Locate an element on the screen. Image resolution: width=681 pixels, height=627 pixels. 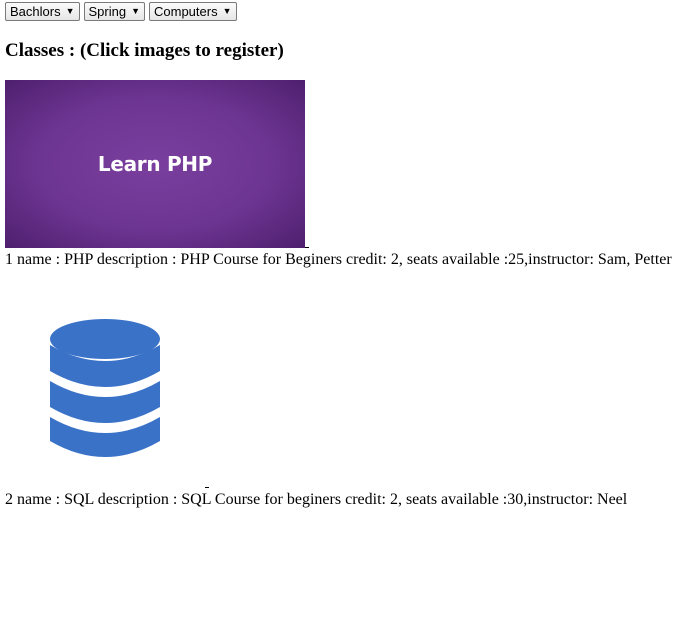
sql-course-image-link is located at coordinates (105, 392).